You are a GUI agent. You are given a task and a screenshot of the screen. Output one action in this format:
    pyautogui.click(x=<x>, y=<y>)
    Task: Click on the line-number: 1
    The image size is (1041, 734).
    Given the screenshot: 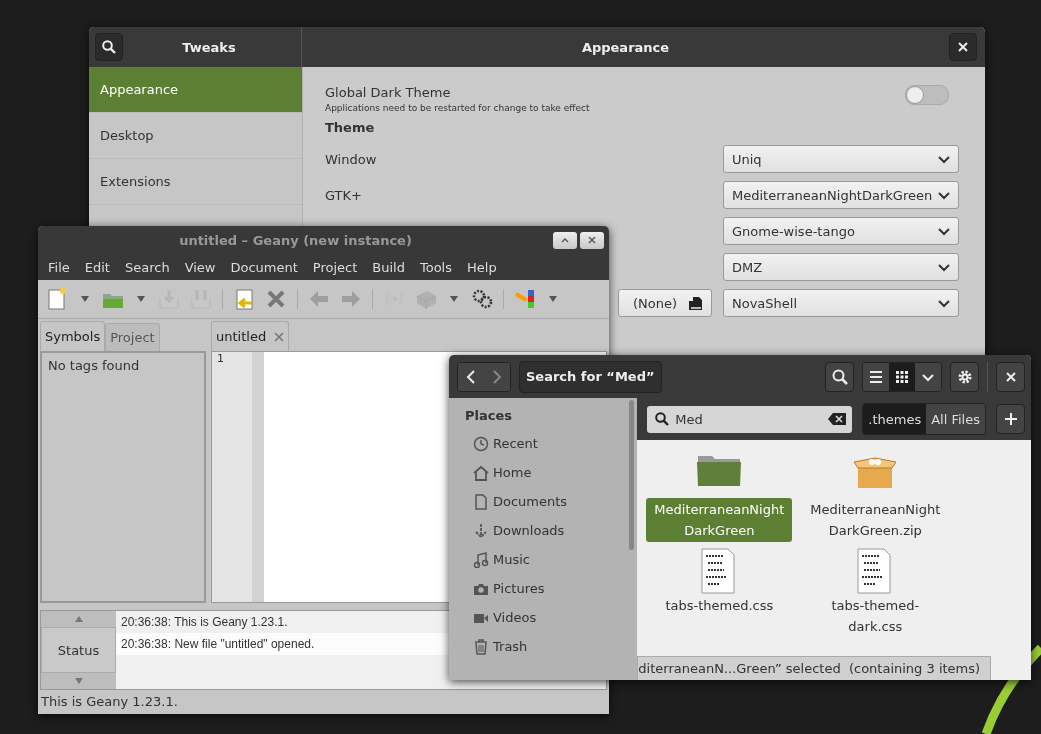 What is the action you would take?
    pyautogui.click(x=220, y=358)
    